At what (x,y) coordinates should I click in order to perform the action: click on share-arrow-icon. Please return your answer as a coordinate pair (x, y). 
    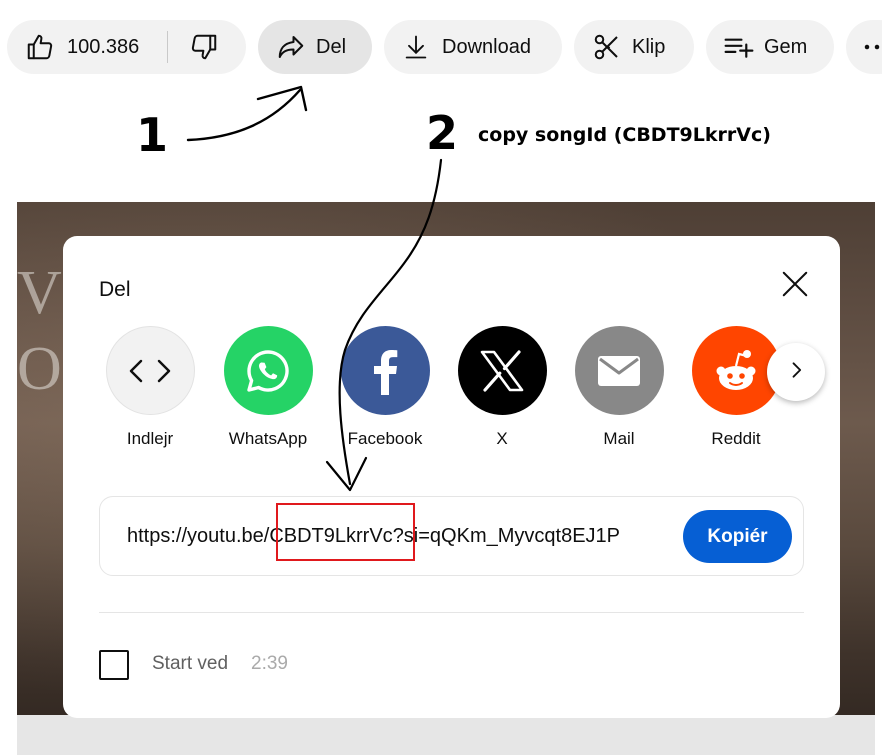
    Looking at the image, I should click on (291, 47).